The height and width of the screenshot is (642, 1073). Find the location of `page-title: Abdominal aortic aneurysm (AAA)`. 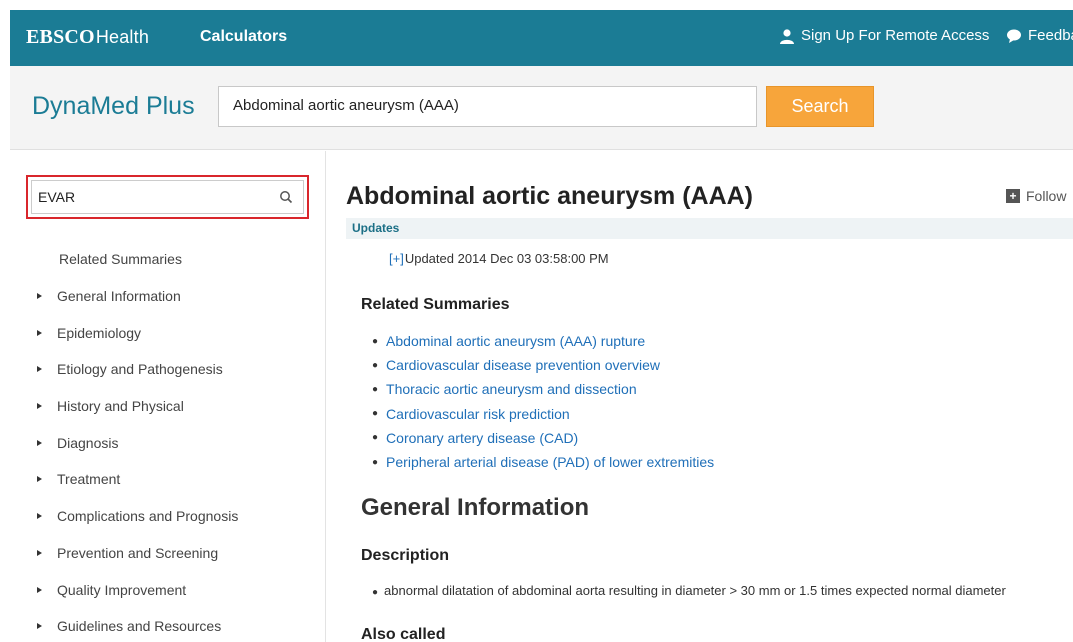

page-title: Abdominal aortic aneurysm (AAA) is located at coordinates (550, 196).